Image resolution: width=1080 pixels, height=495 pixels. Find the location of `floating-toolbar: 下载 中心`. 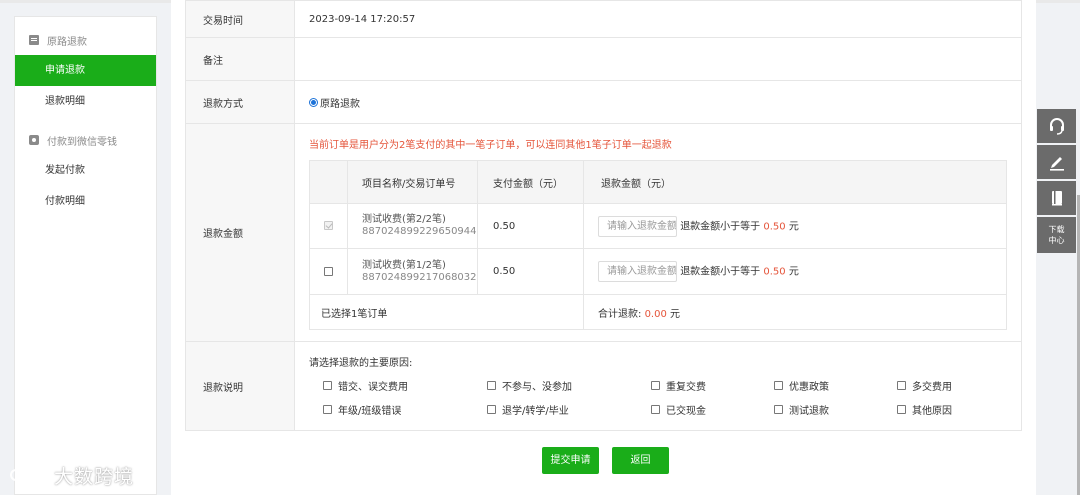

floating-toolbar: 下载 中心 is located at coordinates (1056, 182).